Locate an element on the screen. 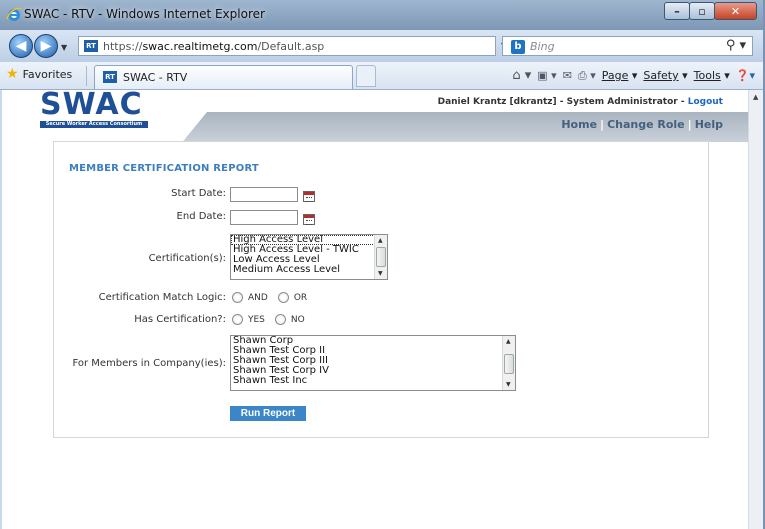  top-nav: Home | Change Role | Help is located at coordinates (642, 124).